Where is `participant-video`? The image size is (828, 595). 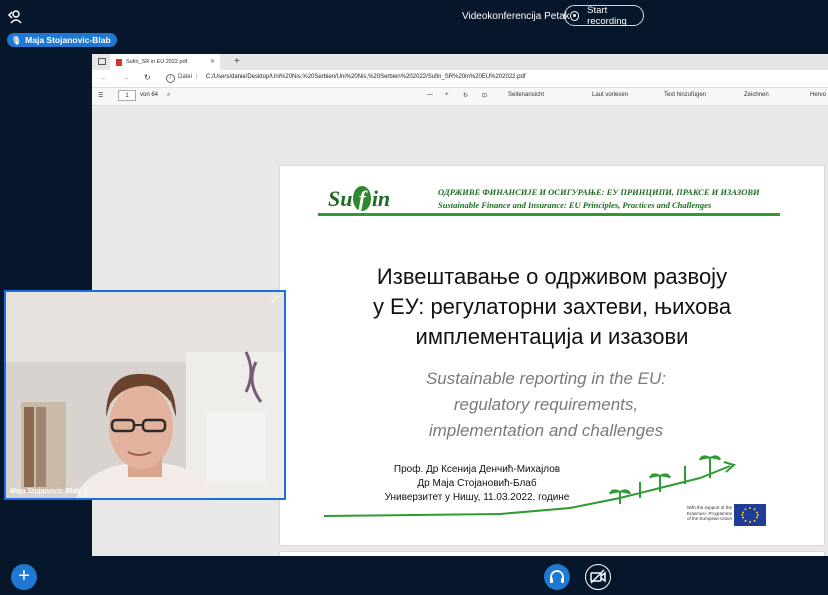
participant-video is located at coordinates (145, 395).